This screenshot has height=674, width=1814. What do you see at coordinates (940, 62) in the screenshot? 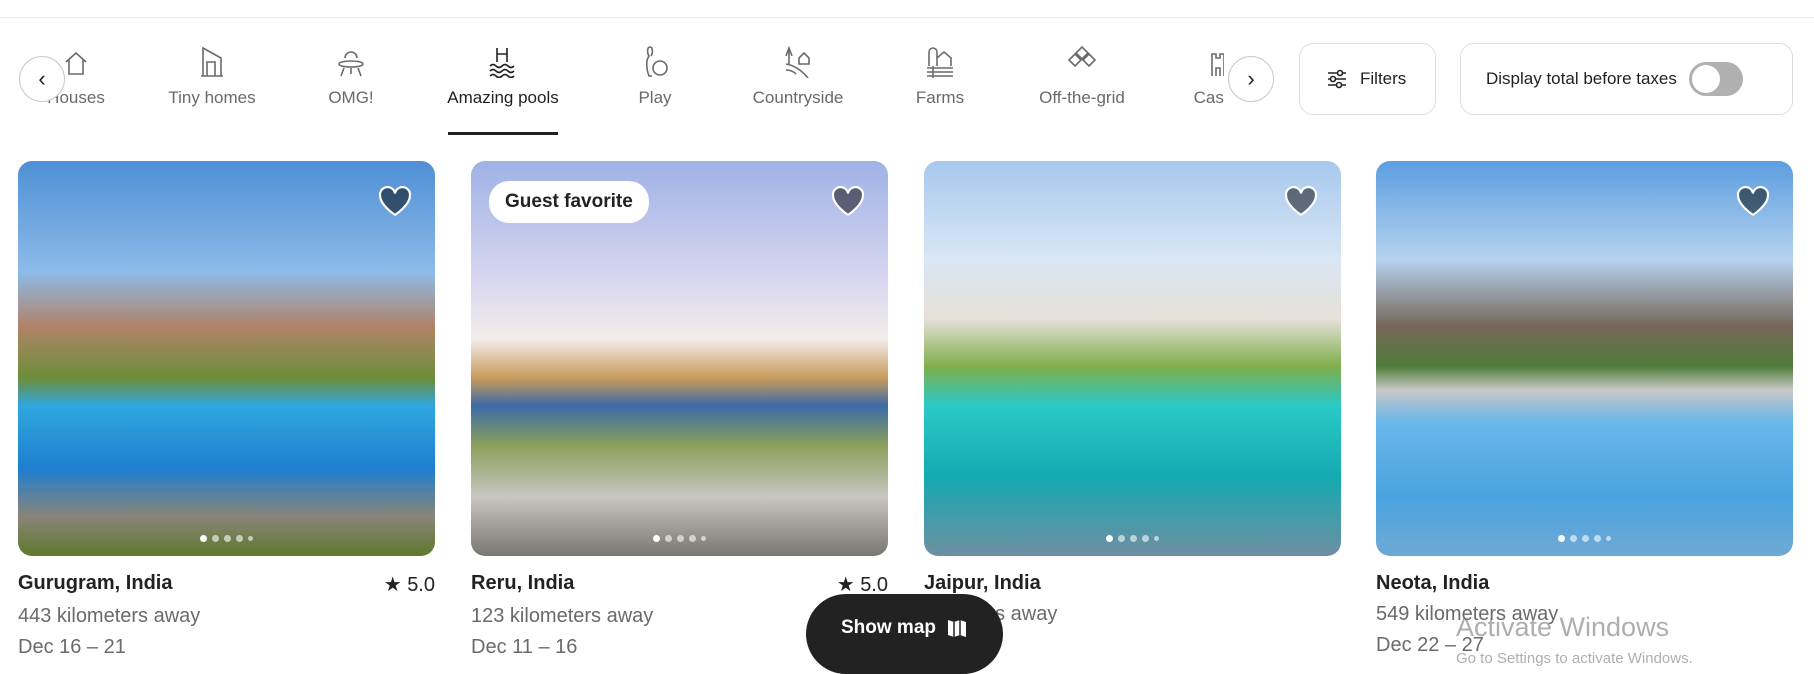
I see `farm-icon` at bounding box center [940, 62].